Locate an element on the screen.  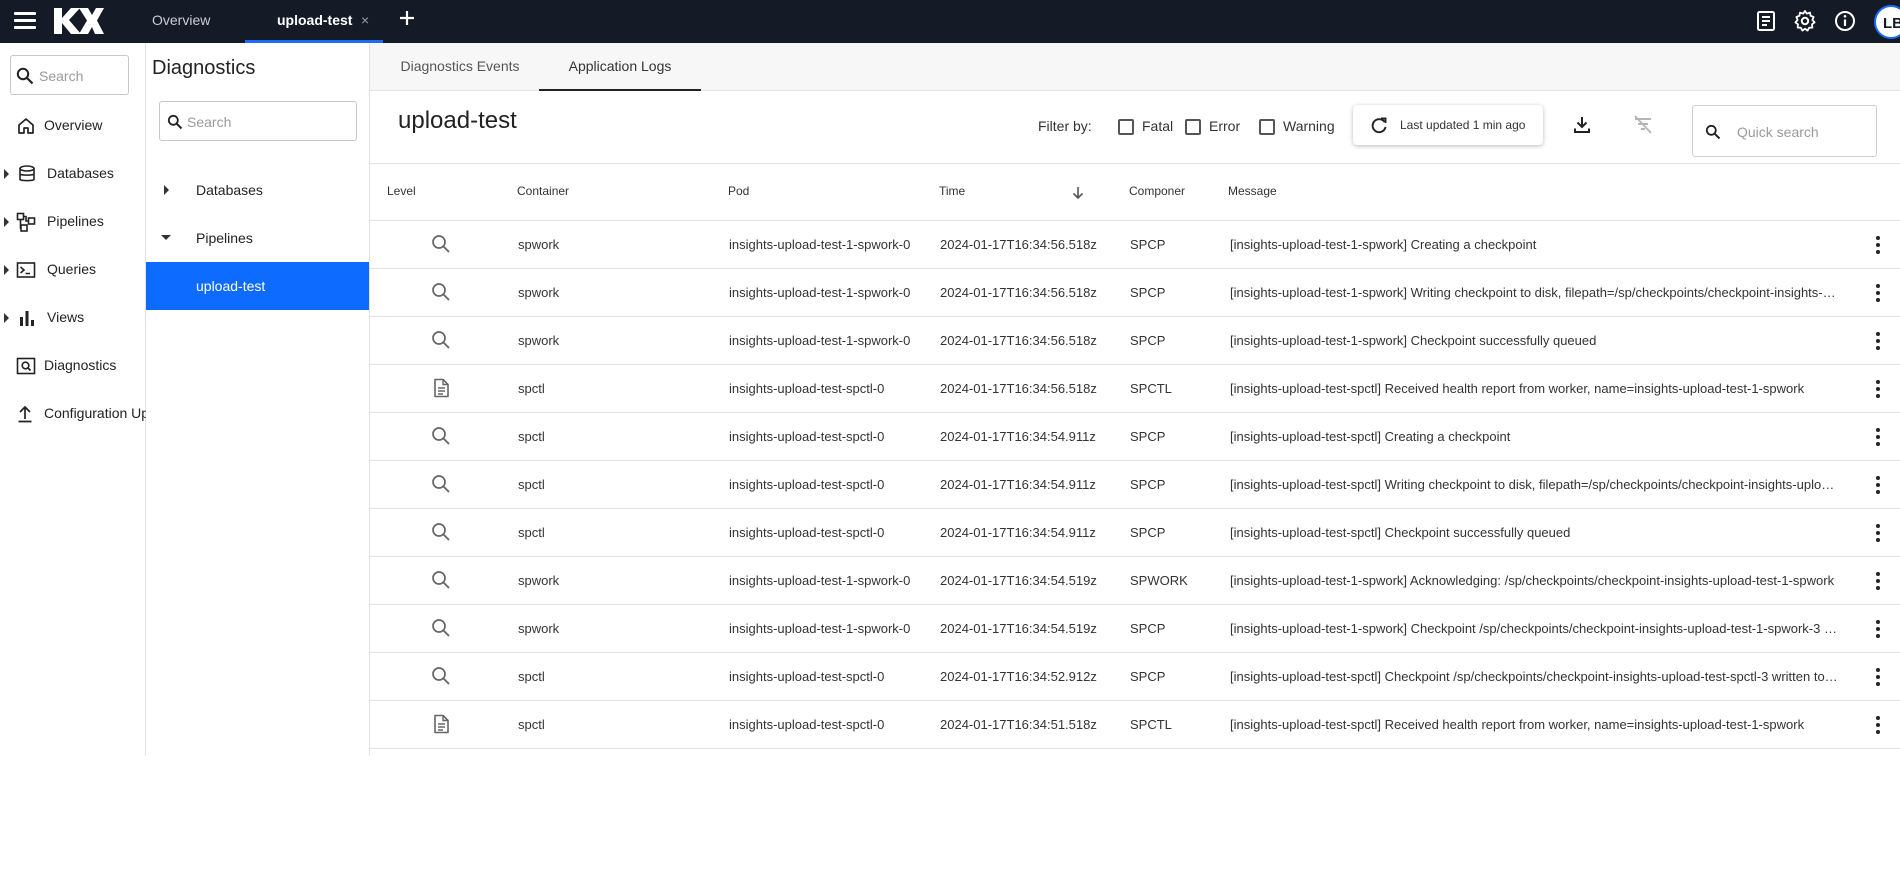
sidebar-item-queries: Queries is located at coordinates (73, 270).